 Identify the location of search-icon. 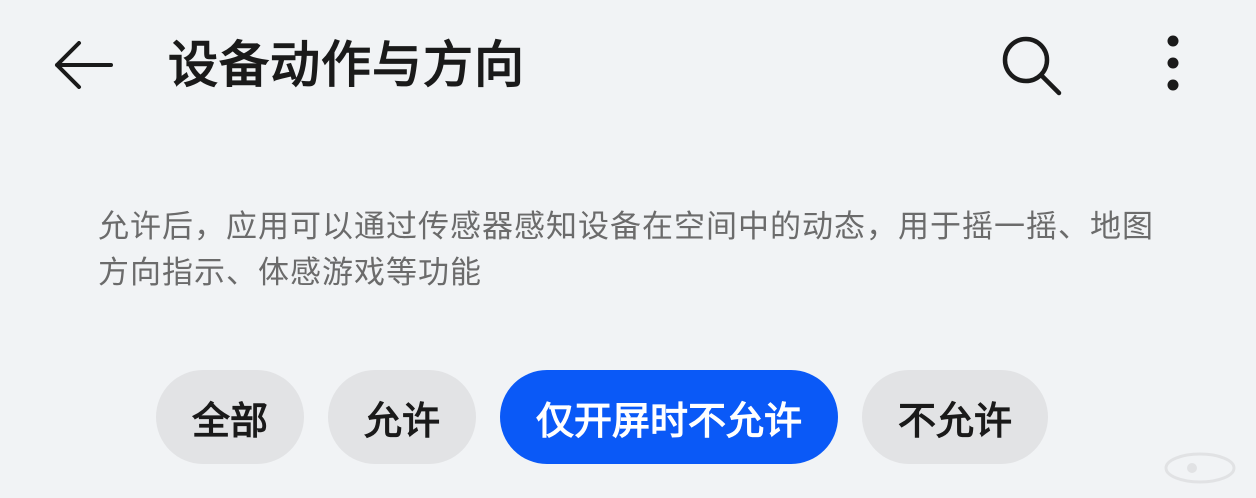
(1032, 66).